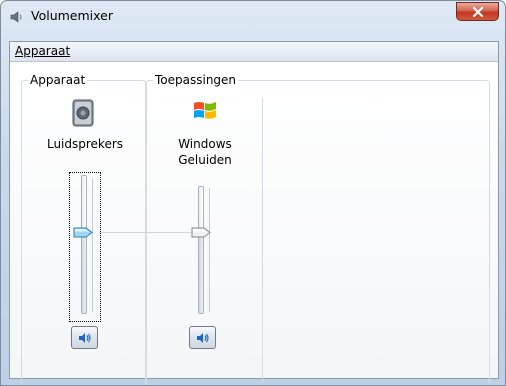 Image resolution: width=506 pixels, height=386 pixels. I want to click on speaker-app-icon, so click(17, 17).